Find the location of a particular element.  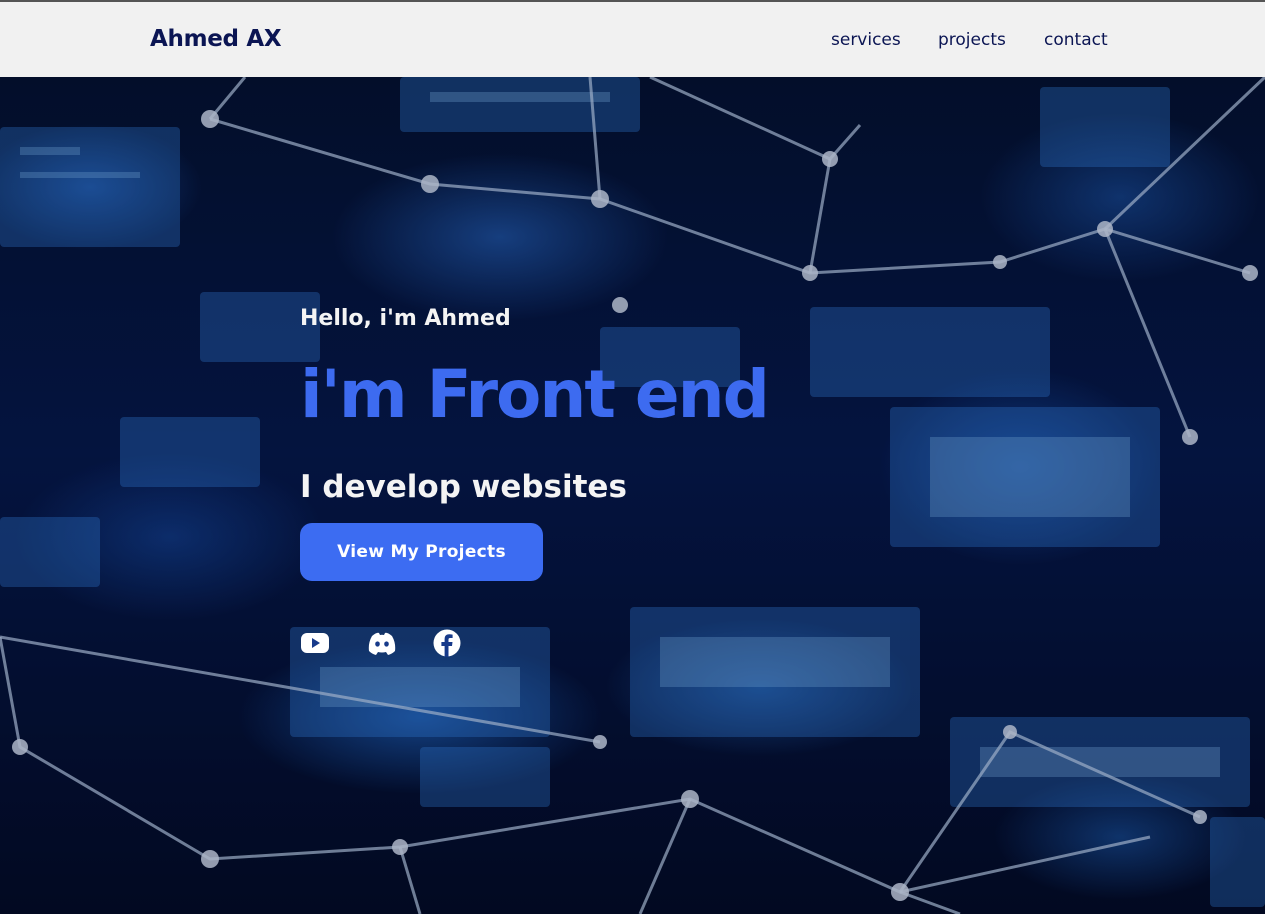

discord-icon is located at coordinates (382, 643).